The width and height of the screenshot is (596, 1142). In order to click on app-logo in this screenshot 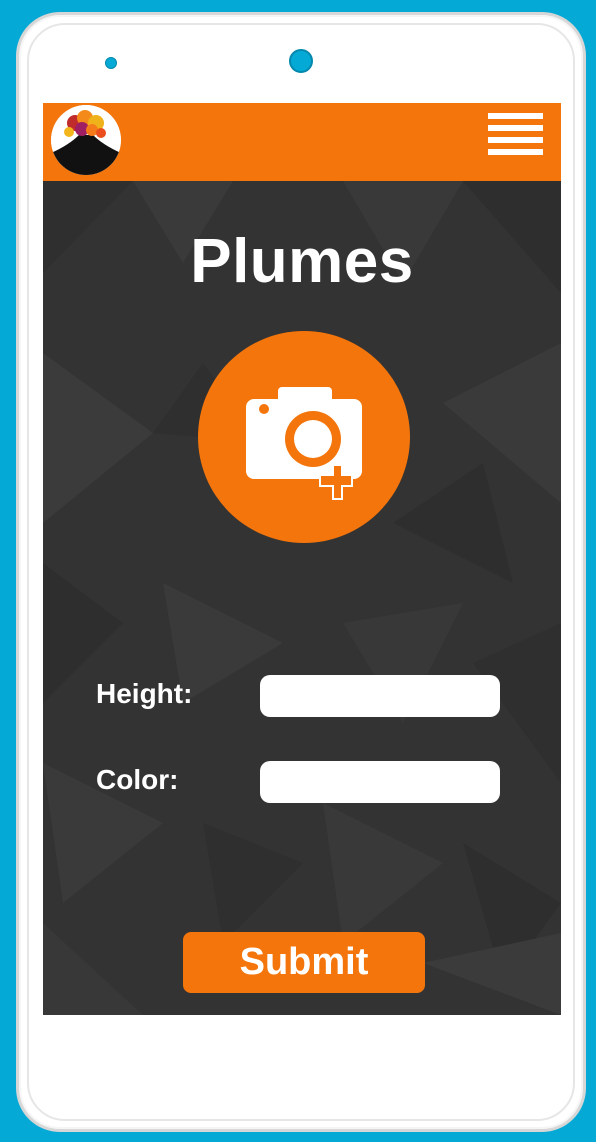, I will do `click(86, 140)`.